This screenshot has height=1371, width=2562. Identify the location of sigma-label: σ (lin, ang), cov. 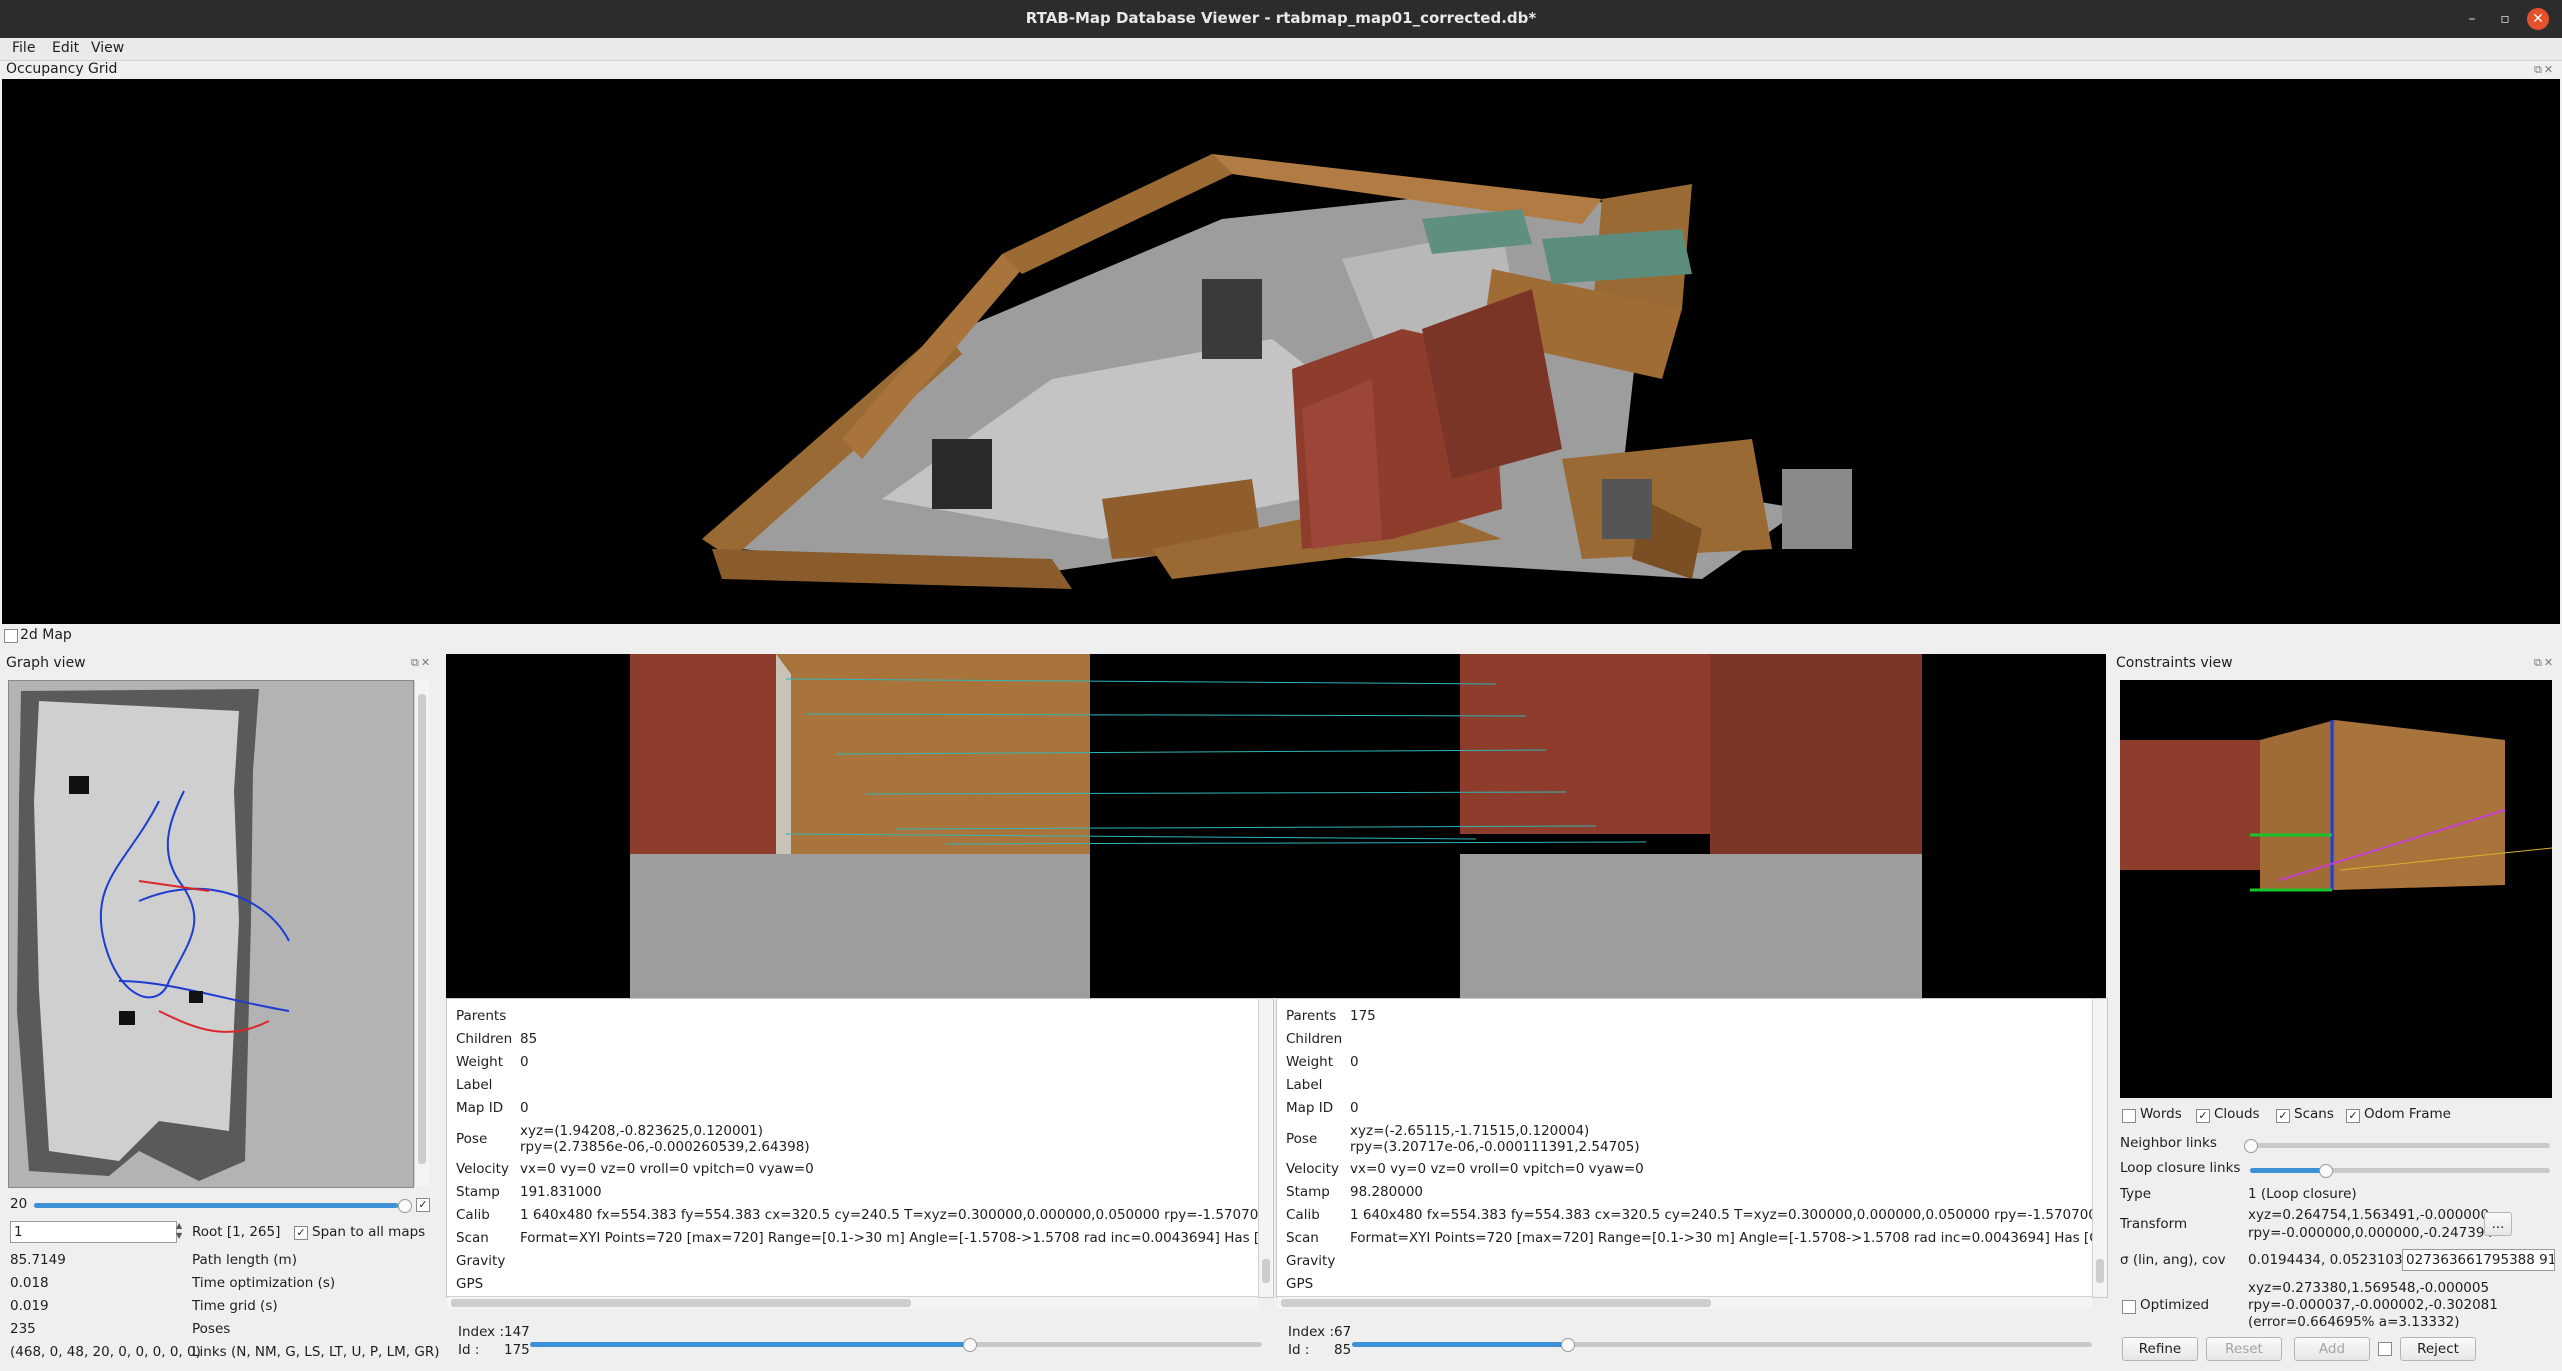
(2173, 1260).